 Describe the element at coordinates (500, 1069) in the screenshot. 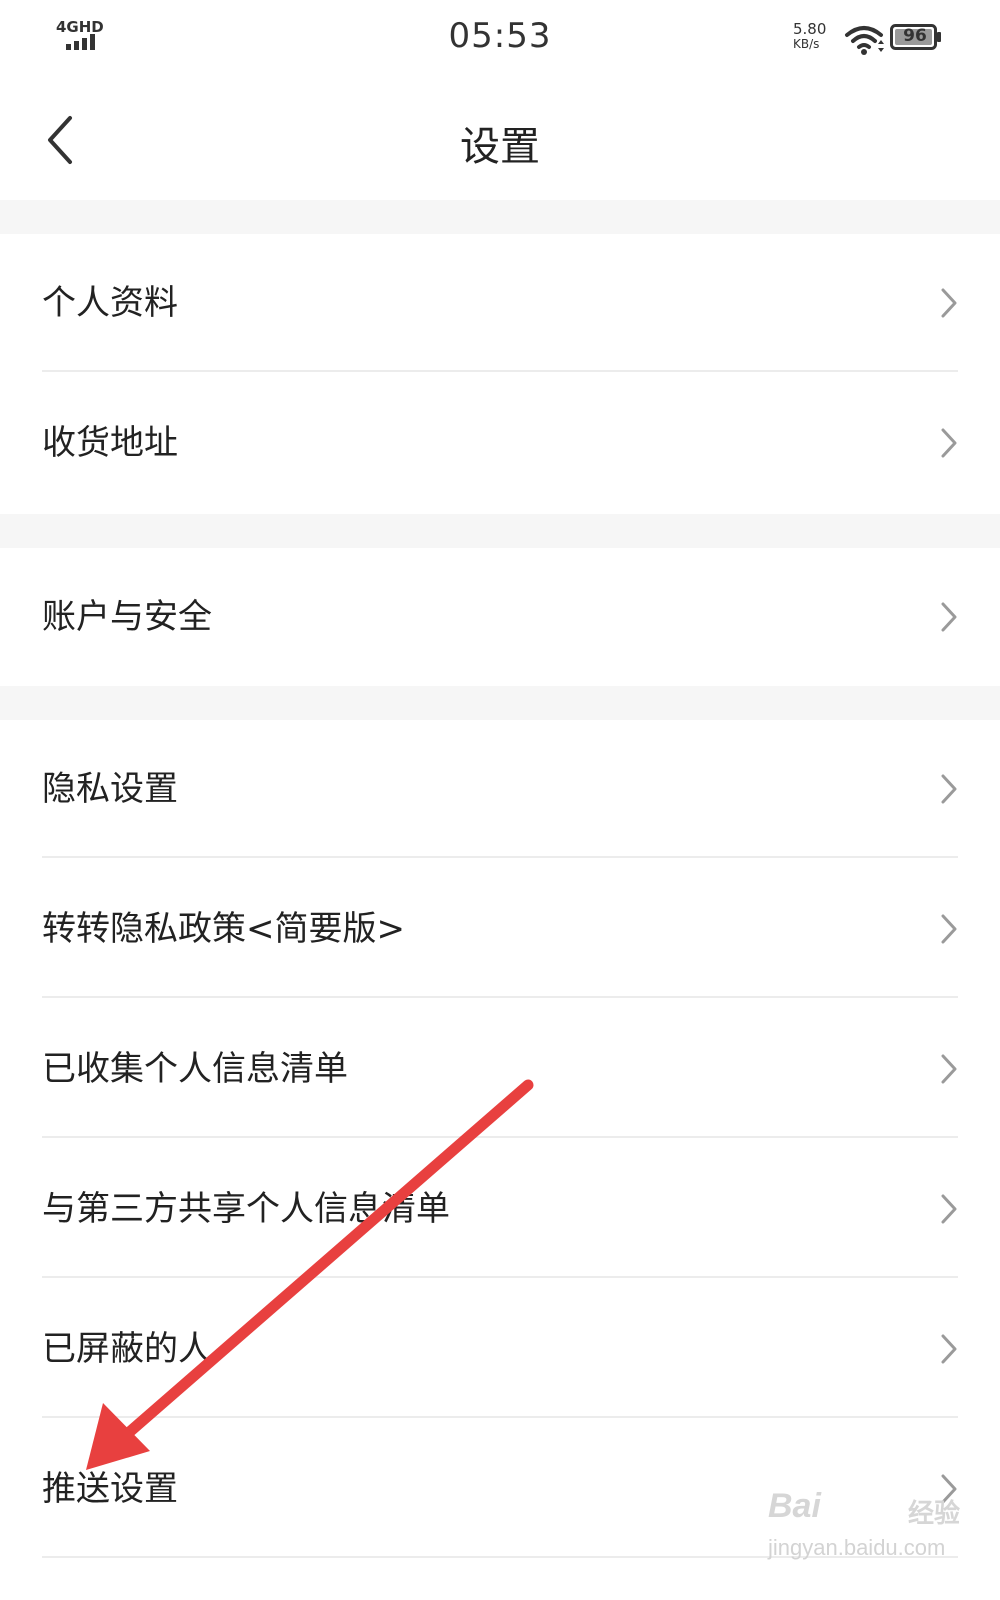

I see `settings-item-collected-info: 已收集个人信息清单` at that location.